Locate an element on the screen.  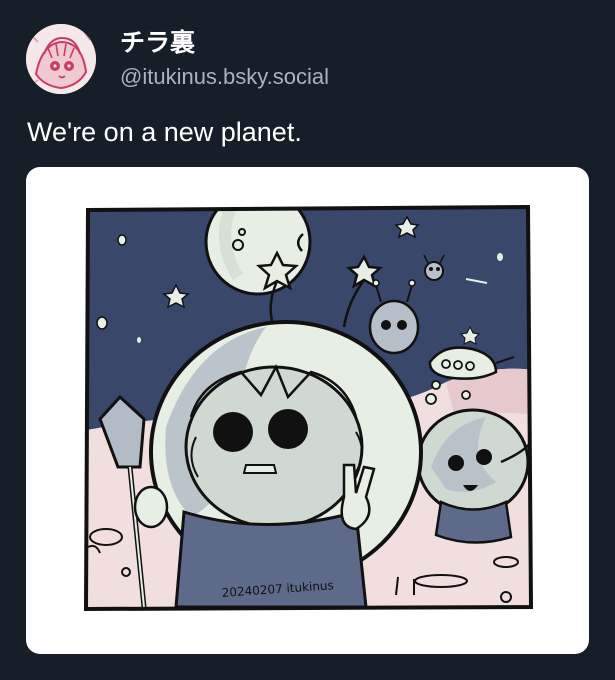
avatar is located at coordinates (61, 59).